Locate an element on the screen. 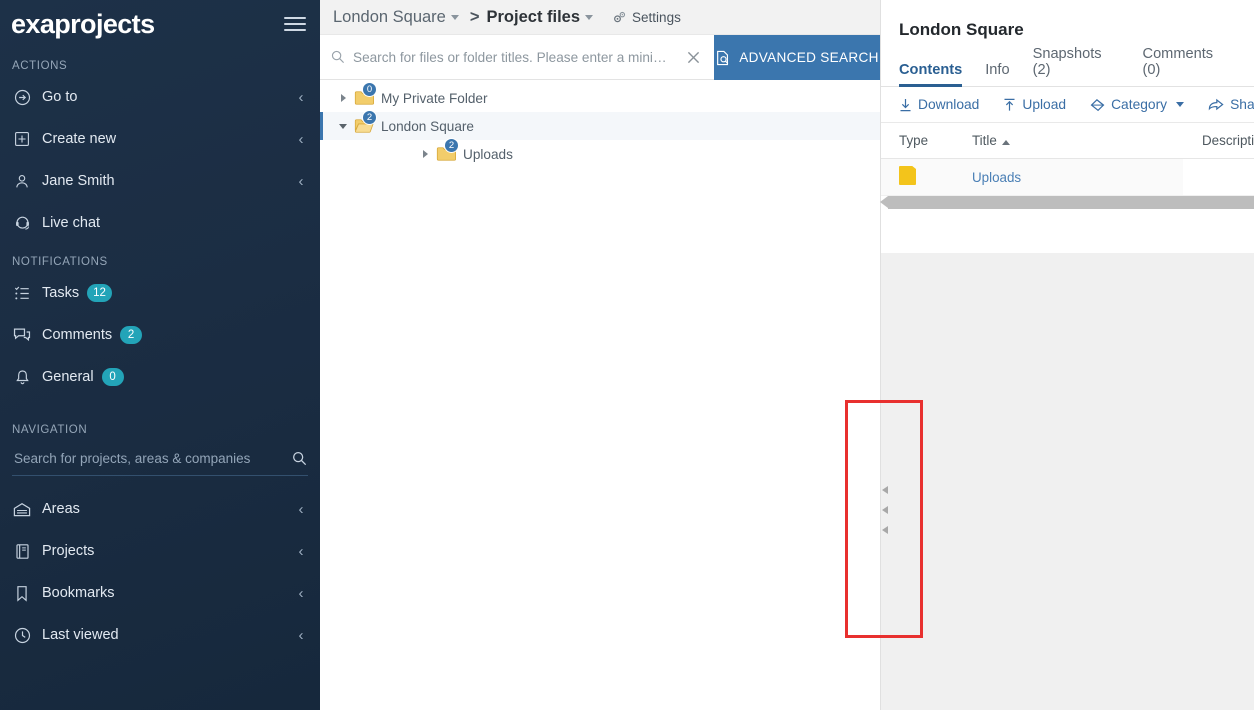 This screenshot has width=1254, height=710. details-tabs: Contents Info Snapshots (2) Comments (0) is located at coordinates (1067, 66).